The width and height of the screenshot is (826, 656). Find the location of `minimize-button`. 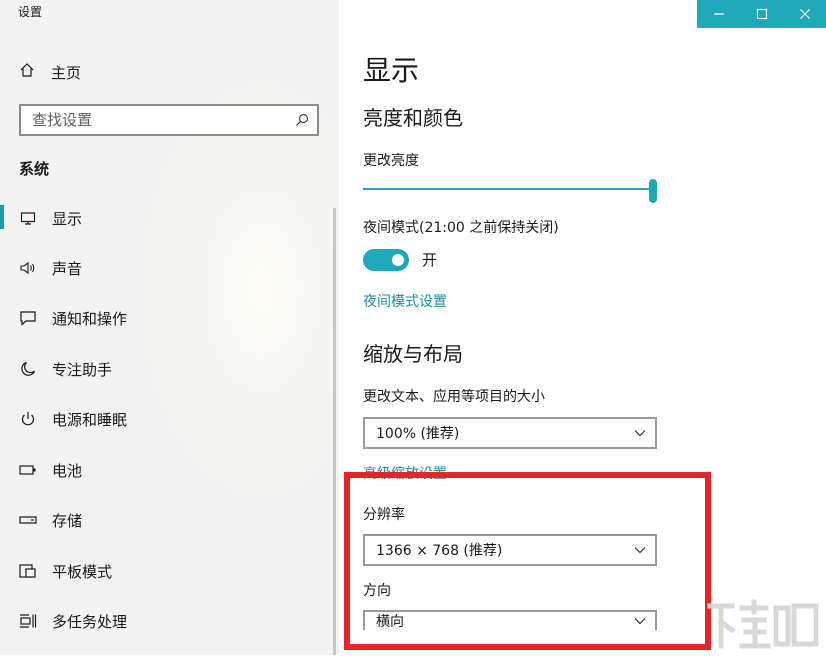

minimize-button is located at coordinates (718, 14).